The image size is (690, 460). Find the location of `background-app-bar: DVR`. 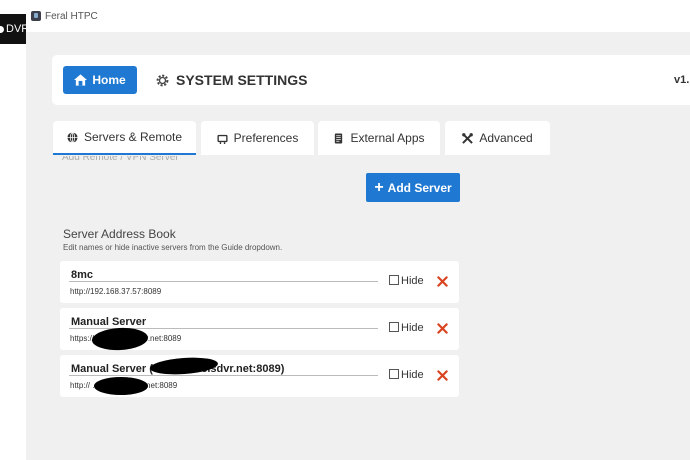

background-app-bar: DVR is located at coordinates (13, 29).